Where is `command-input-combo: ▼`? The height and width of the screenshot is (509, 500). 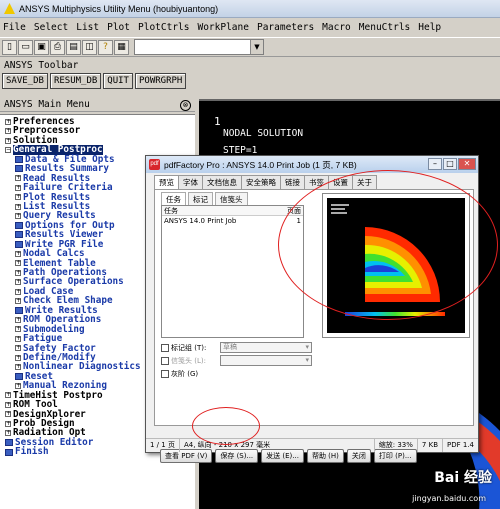
command-input-combo: ▼ is located at coordinates (199, 47).